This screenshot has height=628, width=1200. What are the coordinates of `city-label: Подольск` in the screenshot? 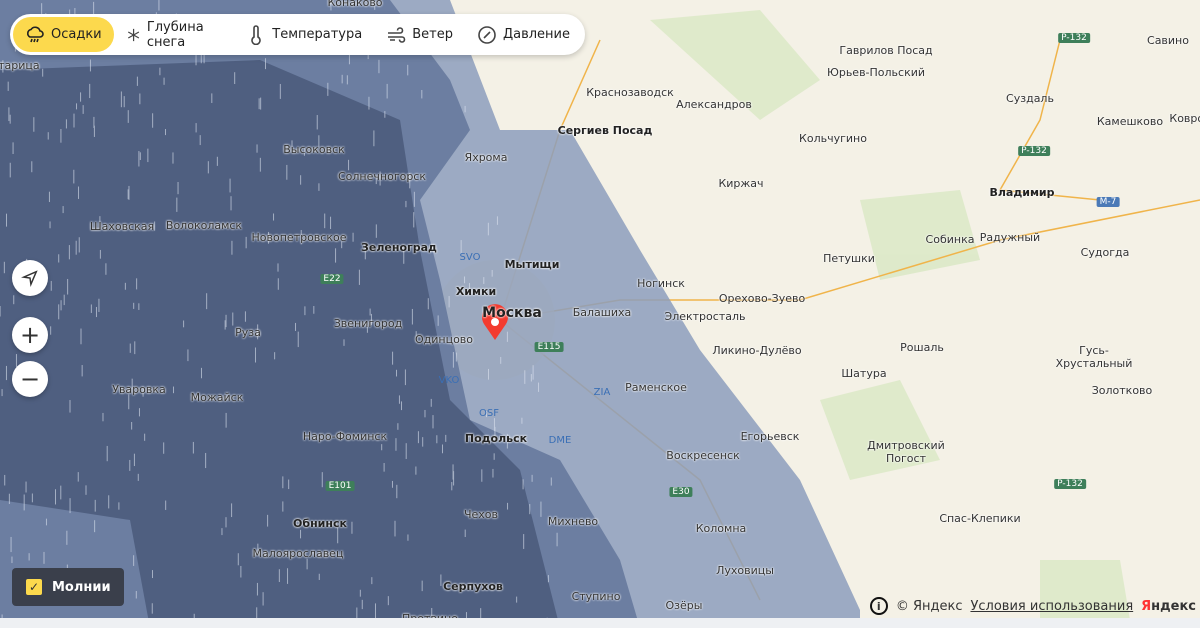 It's located at (496, 438).